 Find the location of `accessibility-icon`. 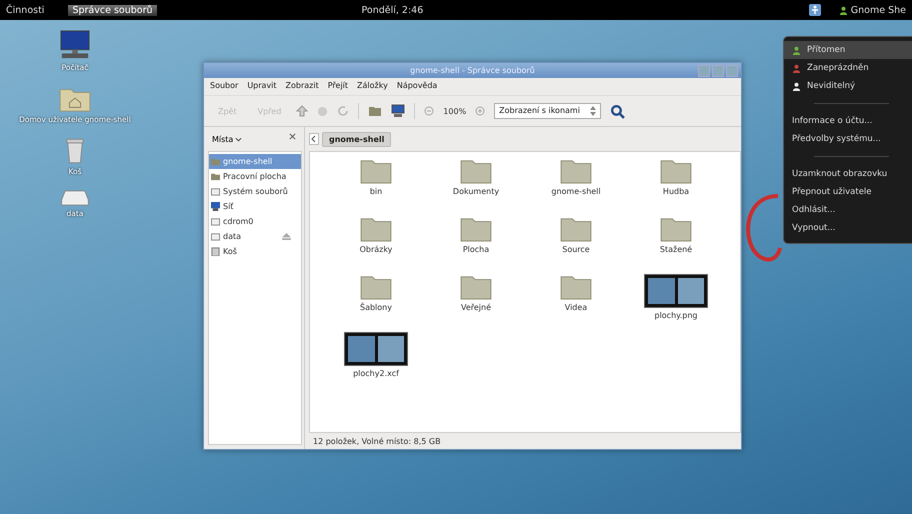

accessibility-icon is located at coordinates (814, 10).